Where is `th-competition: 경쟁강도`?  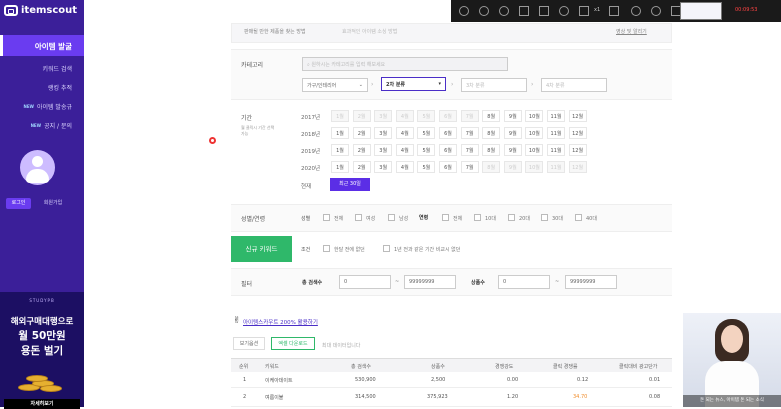 th-competition: 경쟁강도 is located at coordinates (504, 366).